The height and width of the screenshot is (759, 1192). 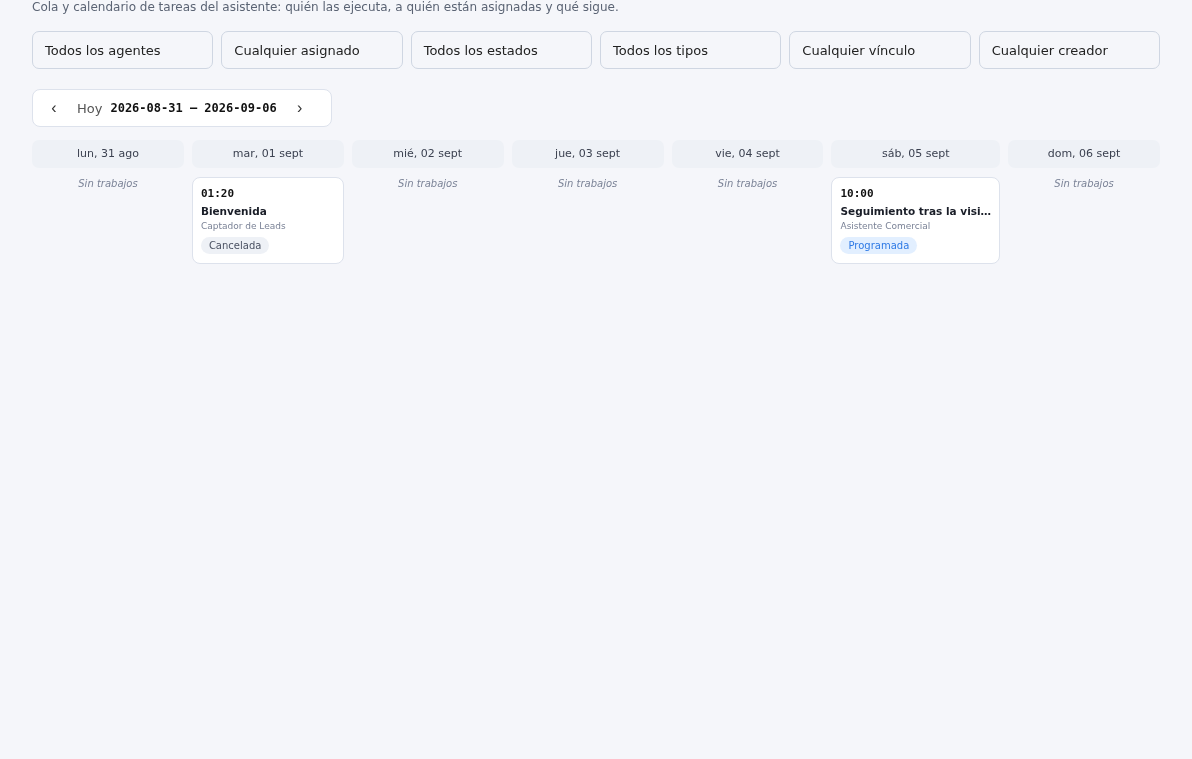 I want to click on day-header: vie, 04 sept, so click(x=747, y=154).